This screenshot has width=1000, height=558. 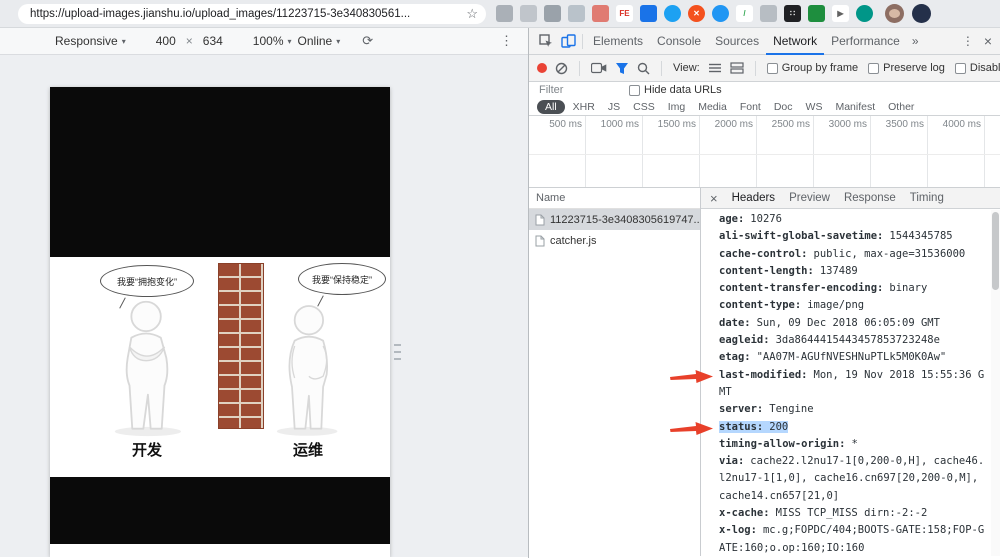 I want to click on header-name: x-log:, so click(x=738, y=530).